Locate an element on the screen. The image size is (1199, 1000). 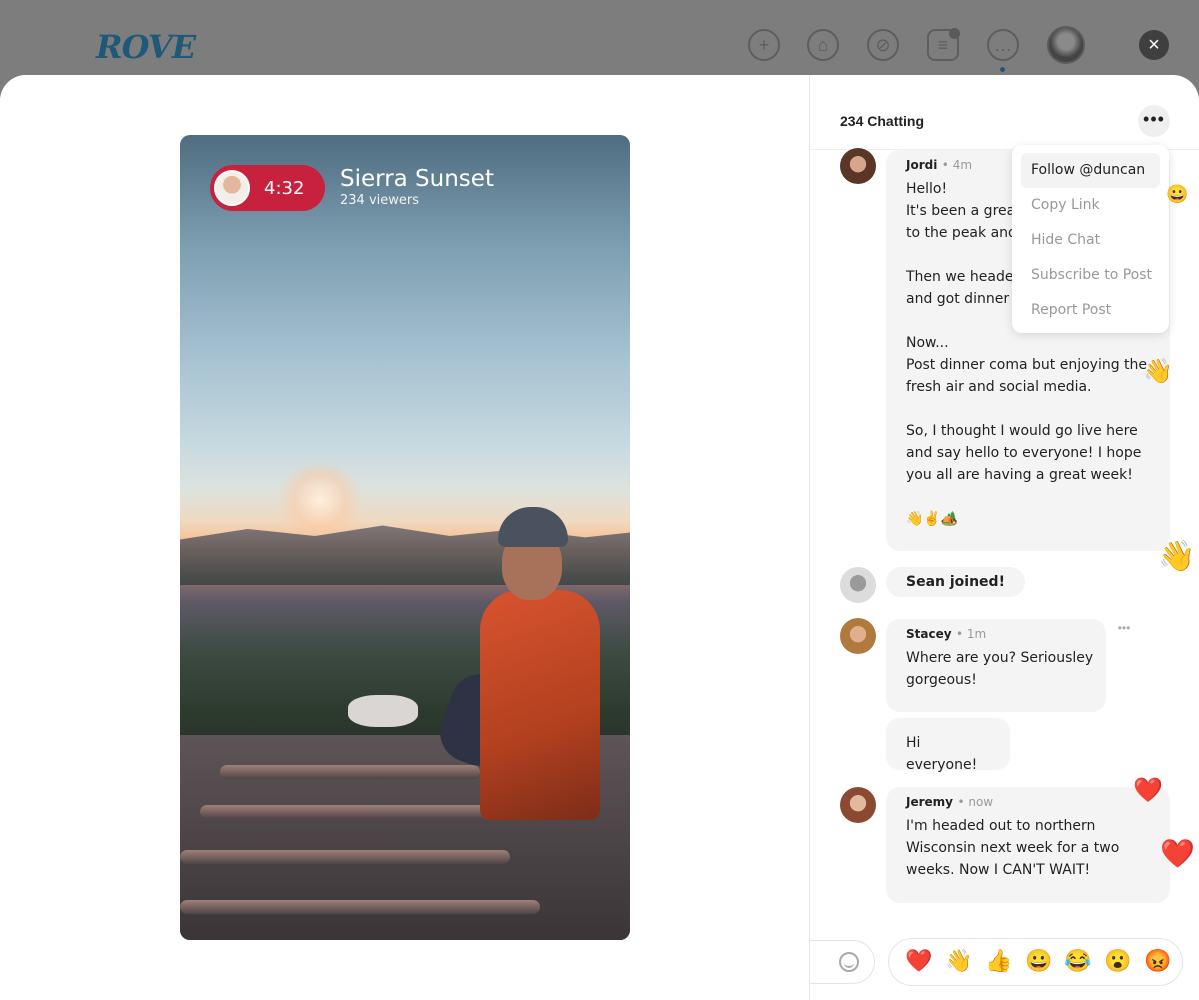
thumbs-up-reaction-button: 👍 is located at coordinates (998, 961).